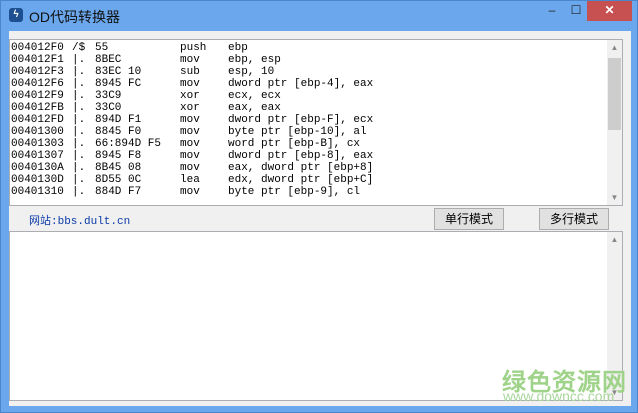  What do you see at coordinates (37, 156) in the screenshot?
I see `address: 00401307` at bounding box center [37, 156].